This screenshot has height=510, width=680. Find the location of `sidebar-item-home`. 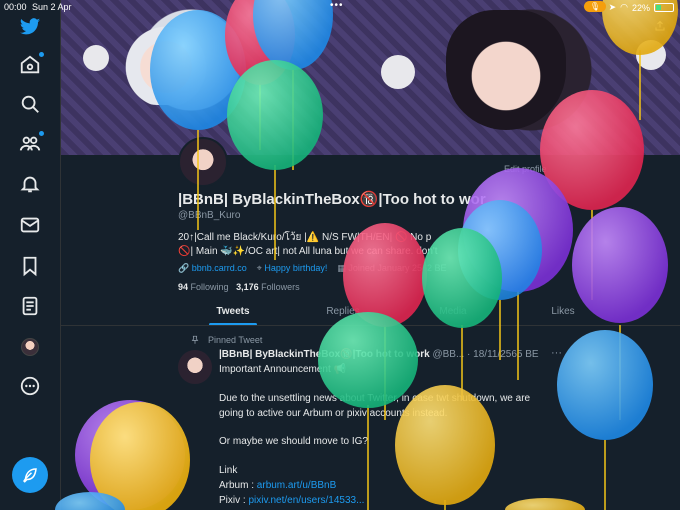

sidebar-item-home is located at coordinates (31, 64).